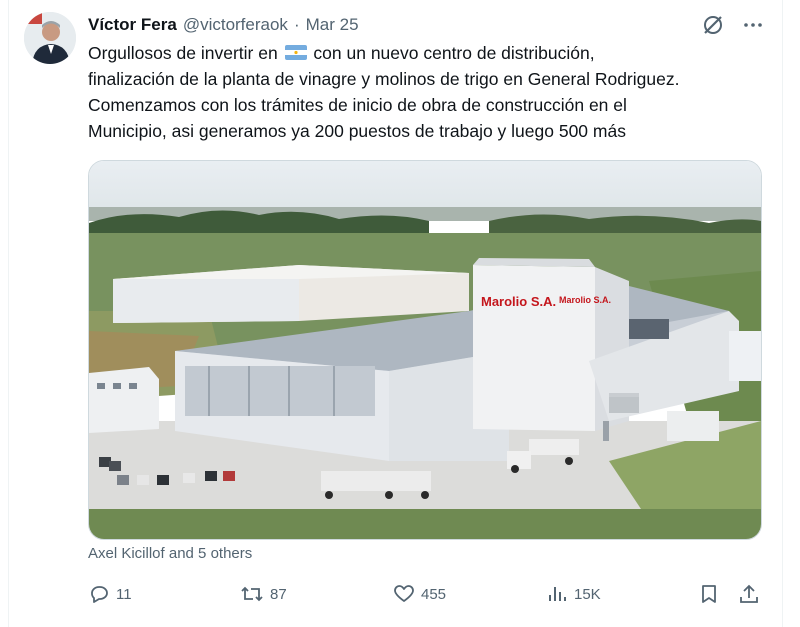 The image size is (800, 627). I want to click on bookmark-button, so click(709, 594).